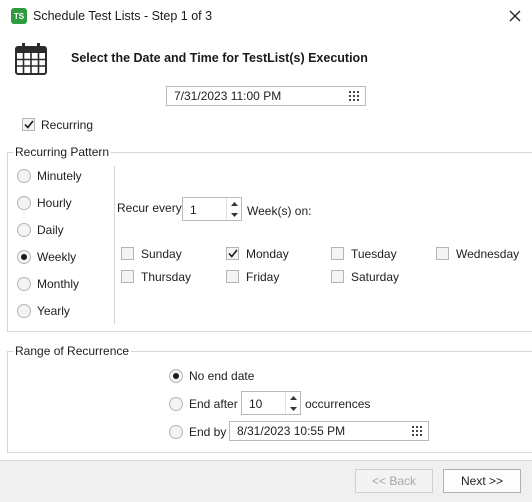 The width and height of the screenshot is (532, 502). I want to click on recur-every-label: Recur every, so click(149, 208).